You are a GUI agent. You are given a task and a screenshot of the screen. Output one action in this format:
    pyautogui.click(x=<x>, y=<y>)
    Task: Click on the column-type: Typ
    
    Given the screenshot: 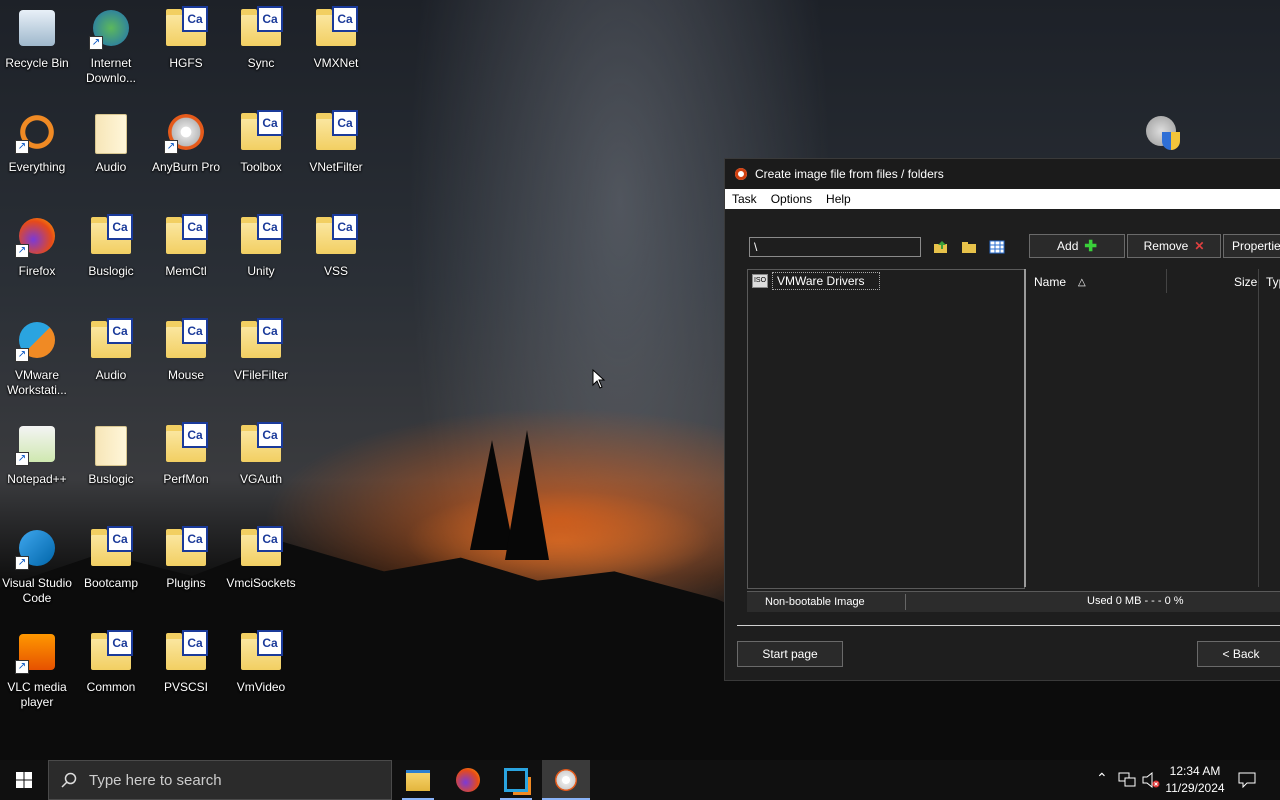 What is the action you would take?
    pyautogui.click(x=1273, y=282)
    